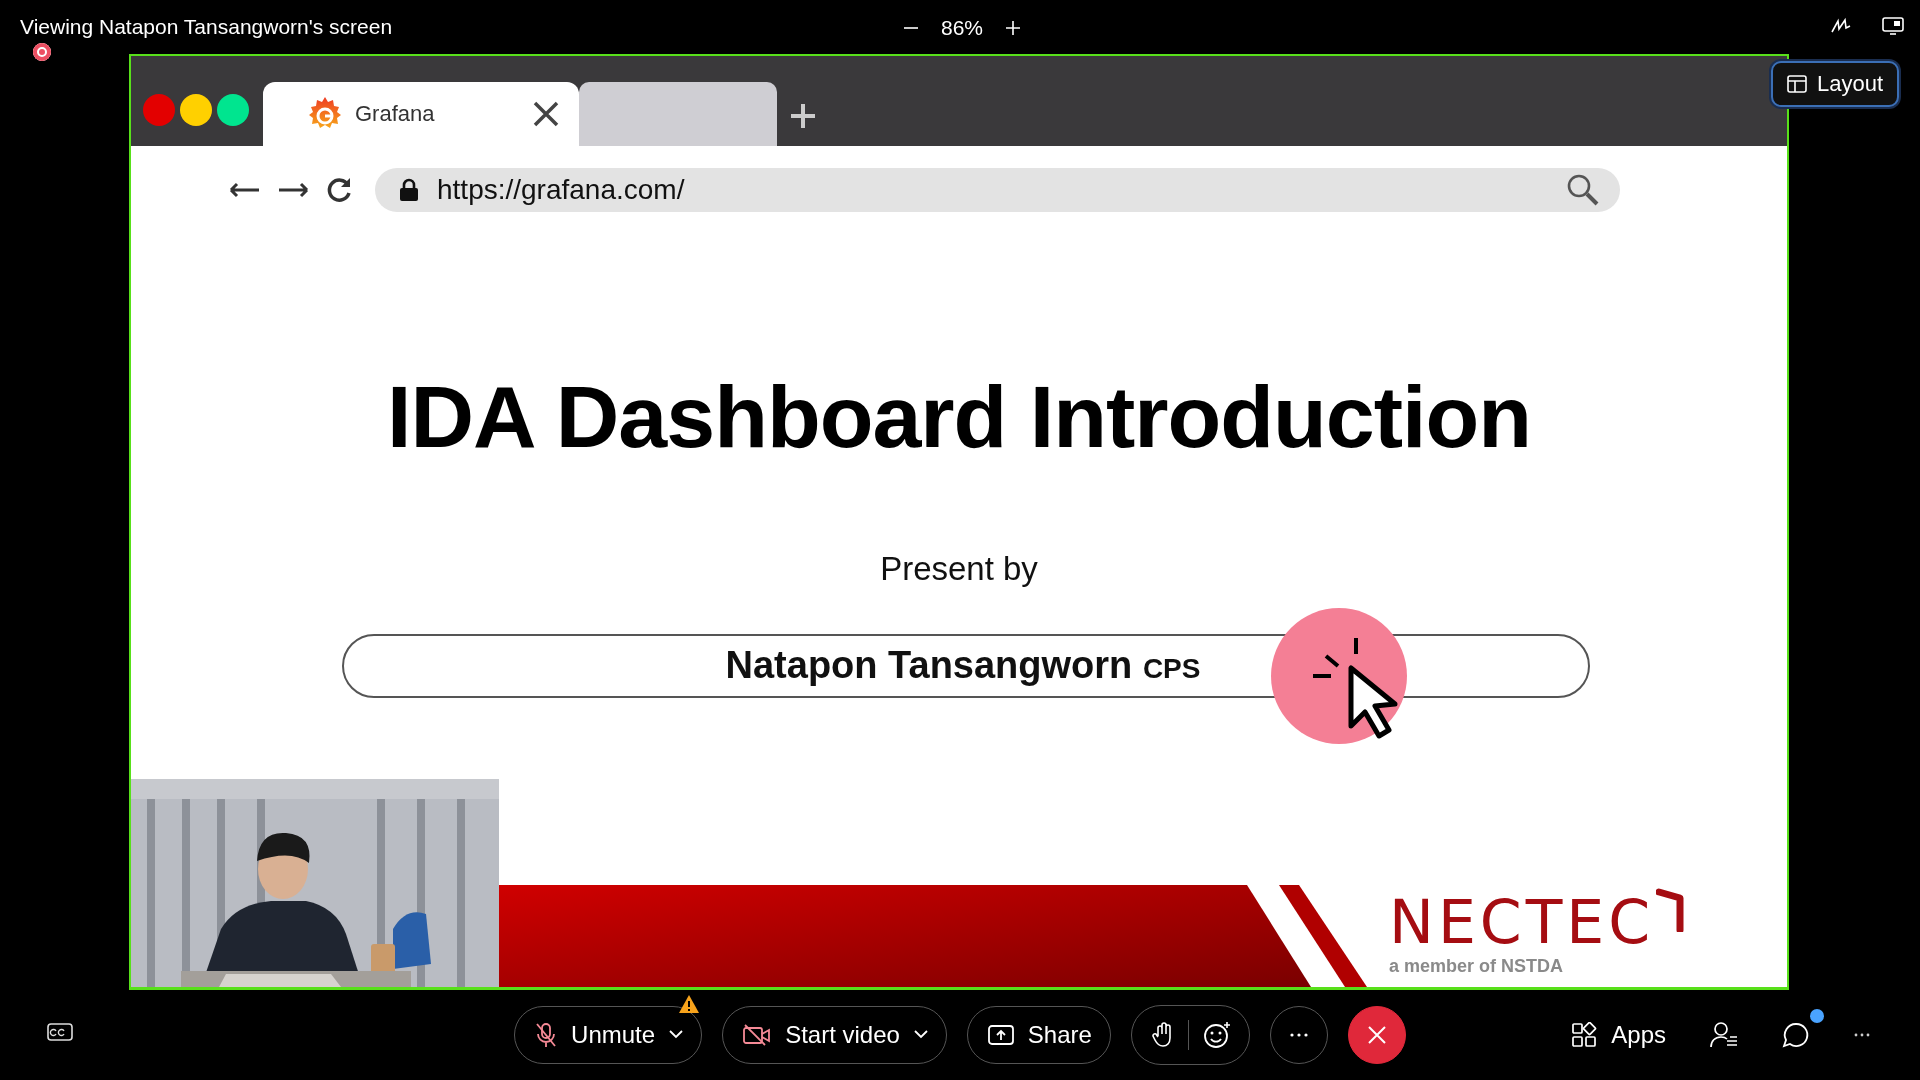 The height and width of the screenshot is (1080, 1920). Describe the element at coordinates (1583, 189) in the screenshot. I see `search-icon` at that location.